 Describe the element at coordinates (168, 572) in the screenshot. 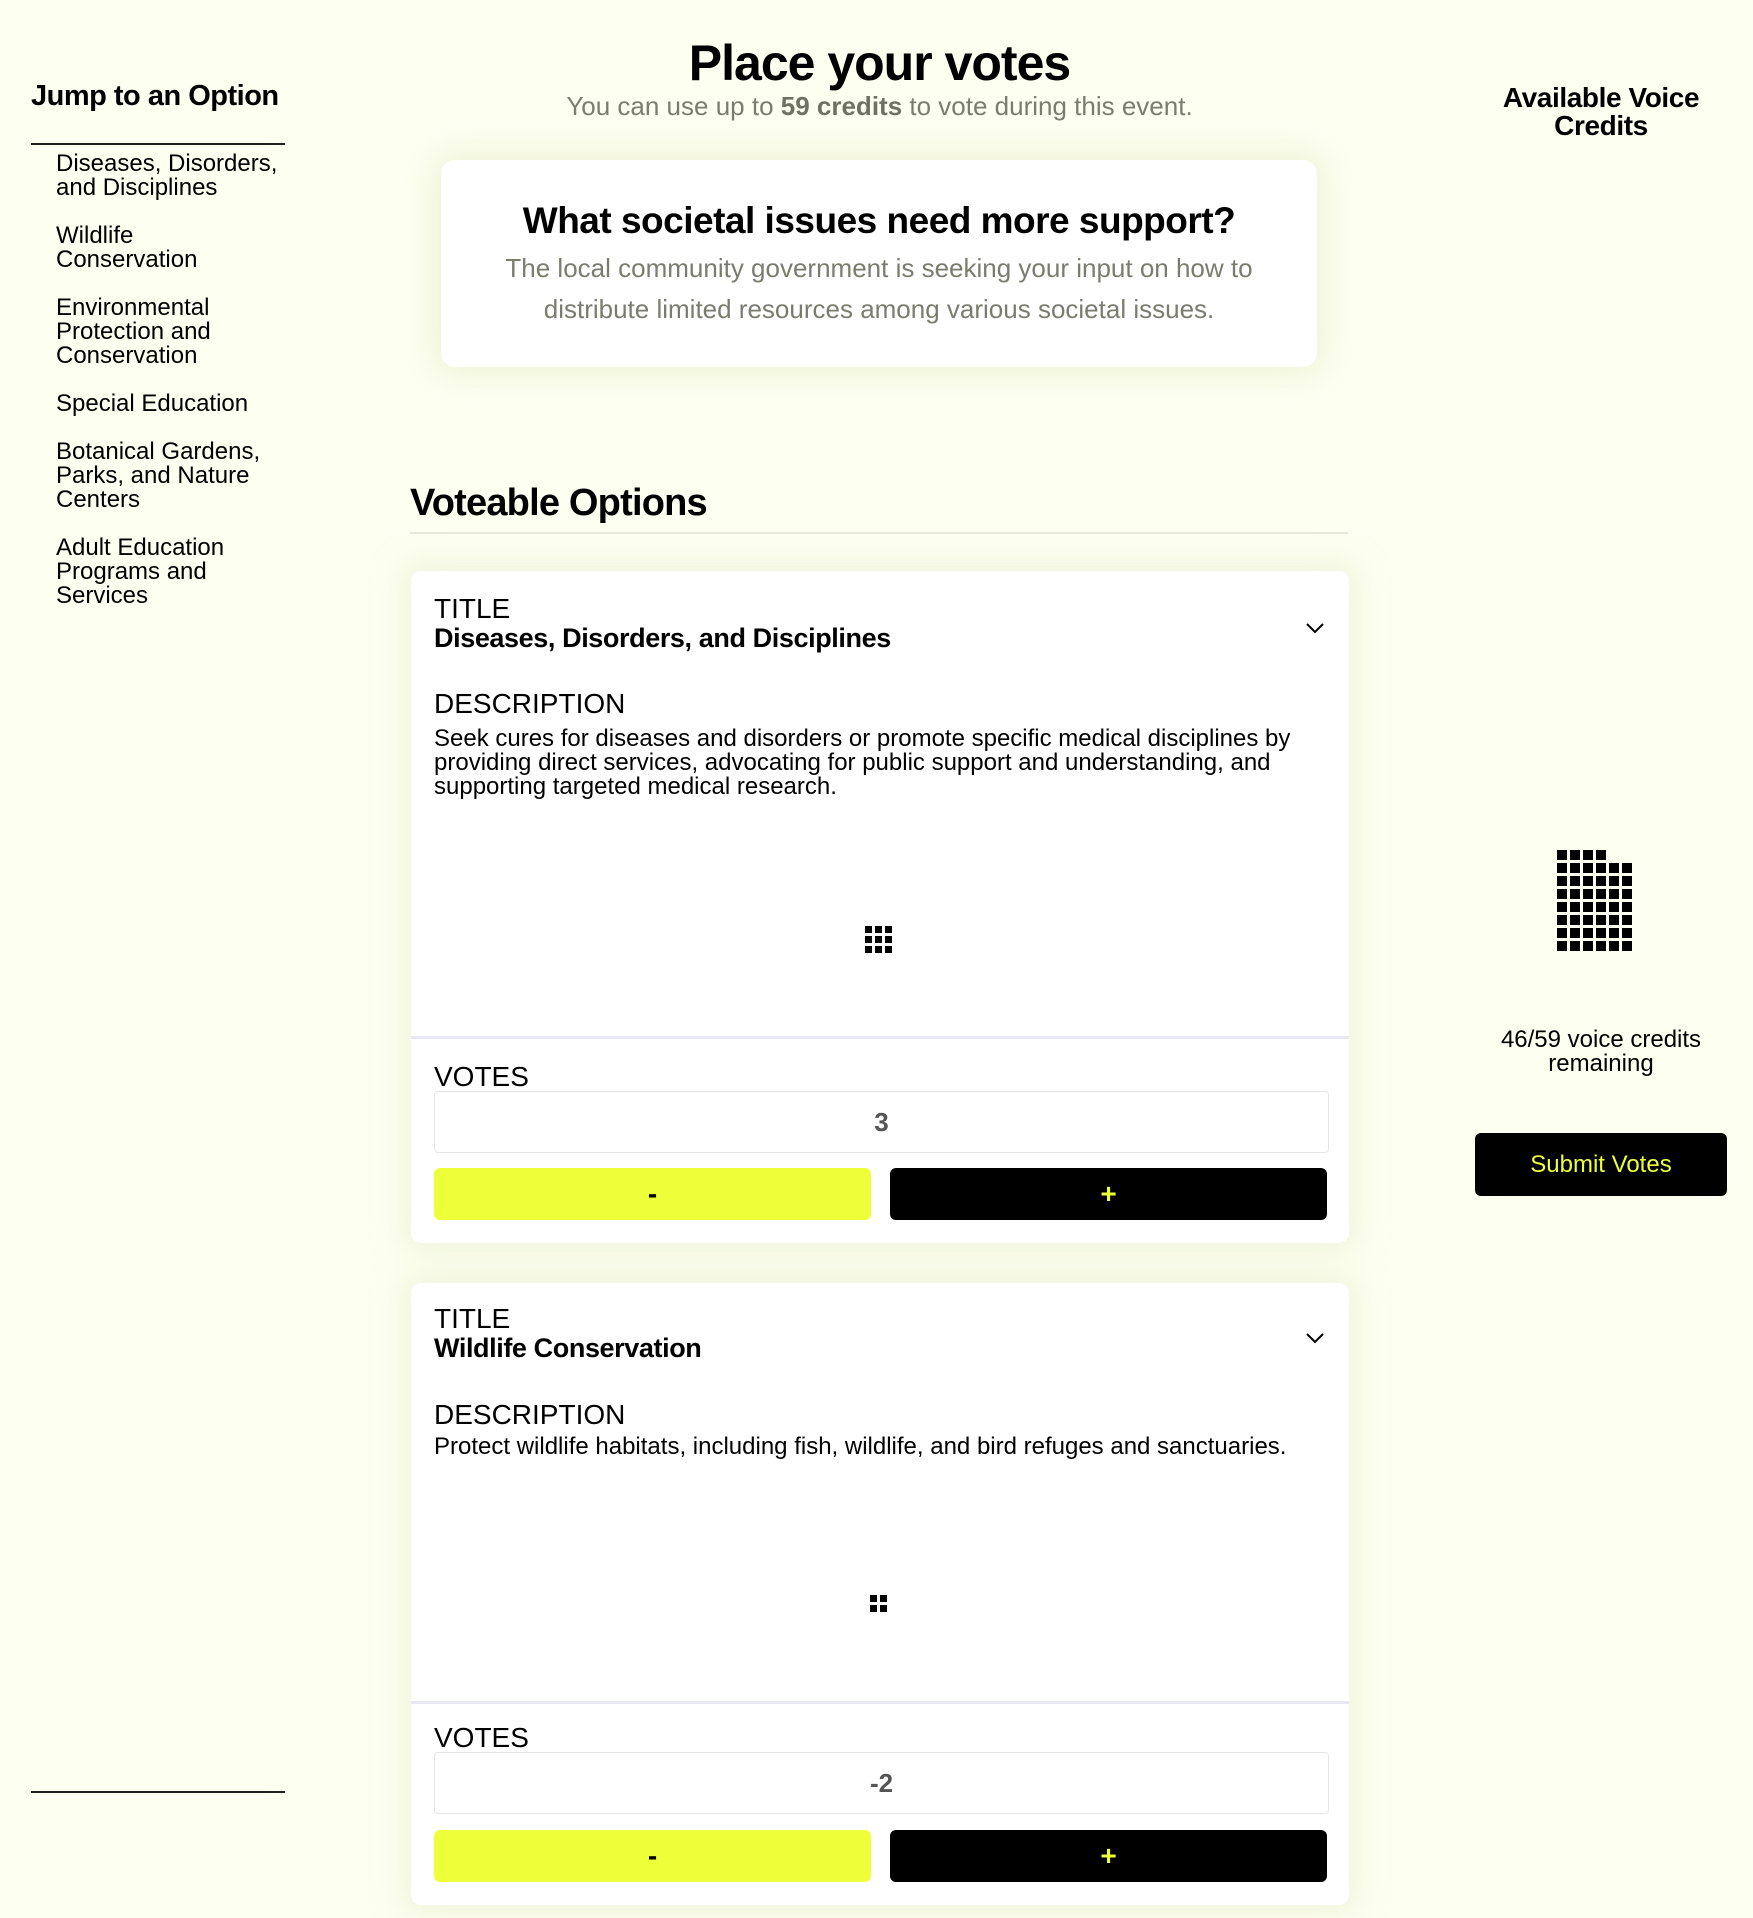

I see `sidebar-item-adult-education: Adult Education Programs and Services` at that location.